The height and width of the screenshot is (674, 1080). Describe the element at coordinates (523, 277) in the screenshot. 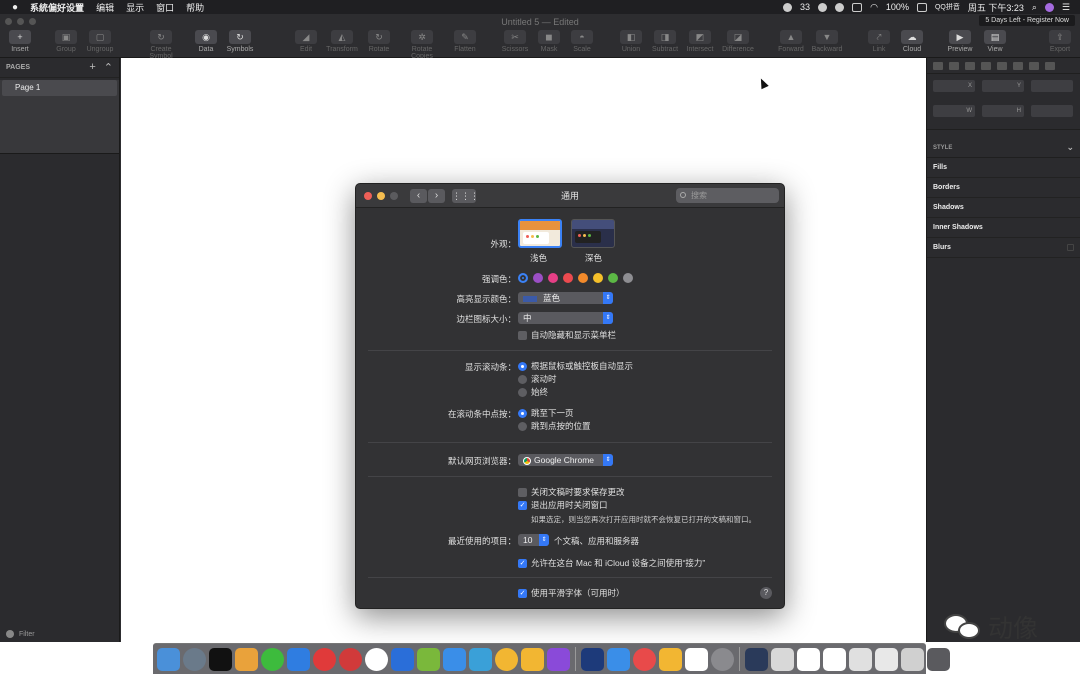

I see `accent-blue` at that location.